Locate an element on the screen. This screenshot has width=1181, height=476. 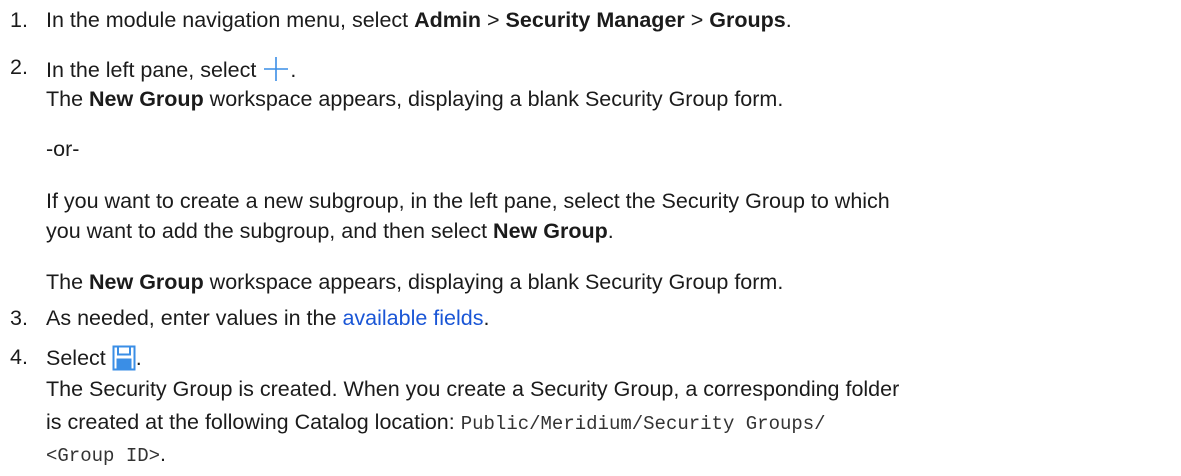
menu-groups: Groups is located at coordinates (747, 20).